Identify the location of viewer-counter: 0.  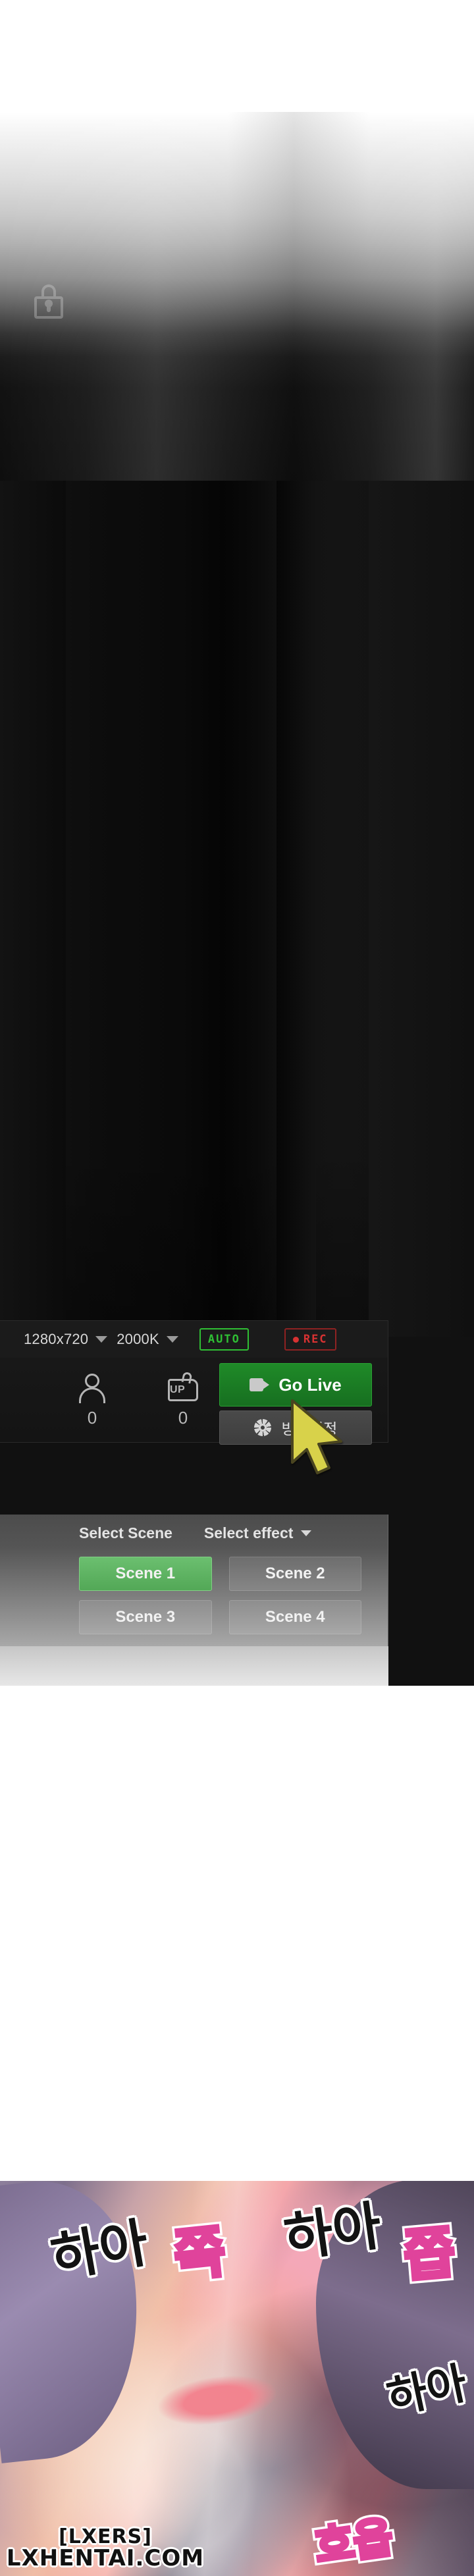
(92, 1400).